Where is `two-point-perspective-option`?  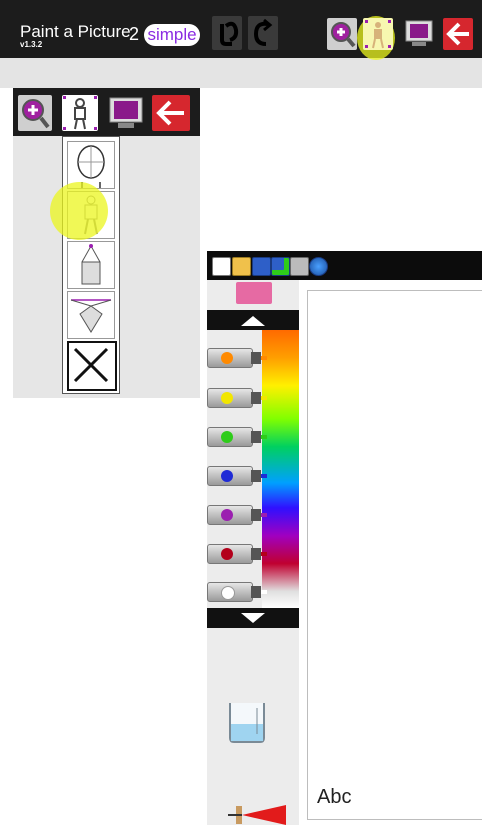
two-point-perspective-option is located at coordinates (91, 315).